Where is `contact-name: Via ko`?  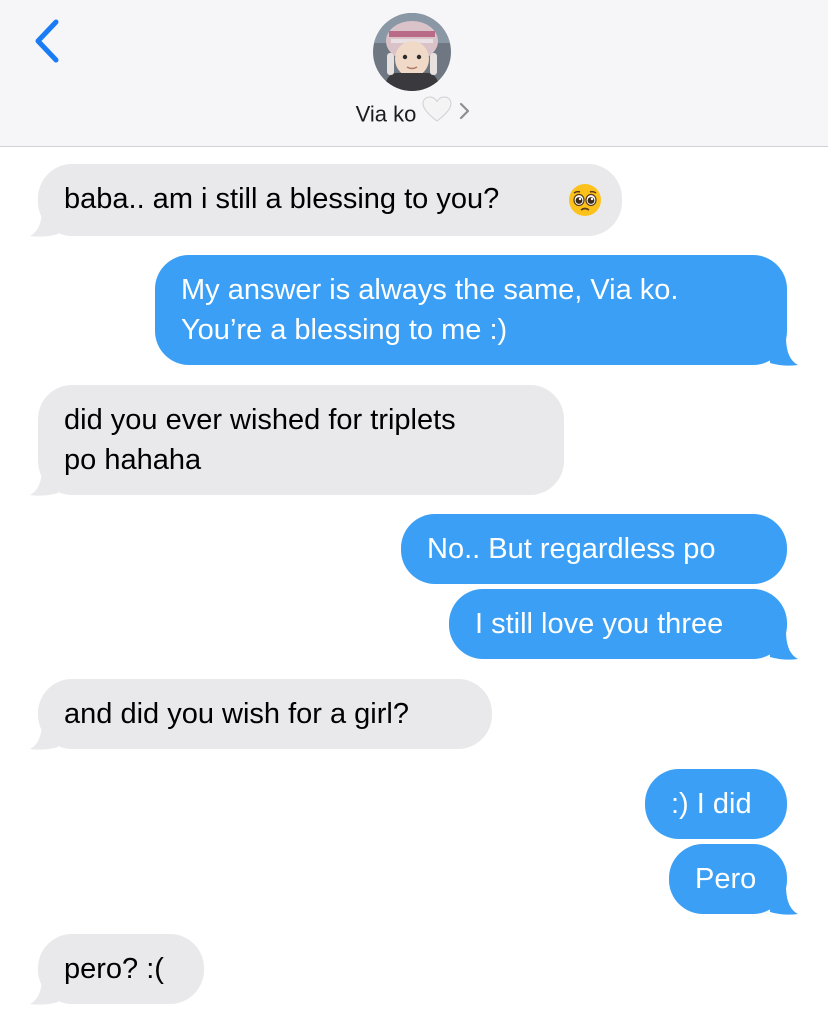 contact-name: Via ko is located at coordinates (386, 114).